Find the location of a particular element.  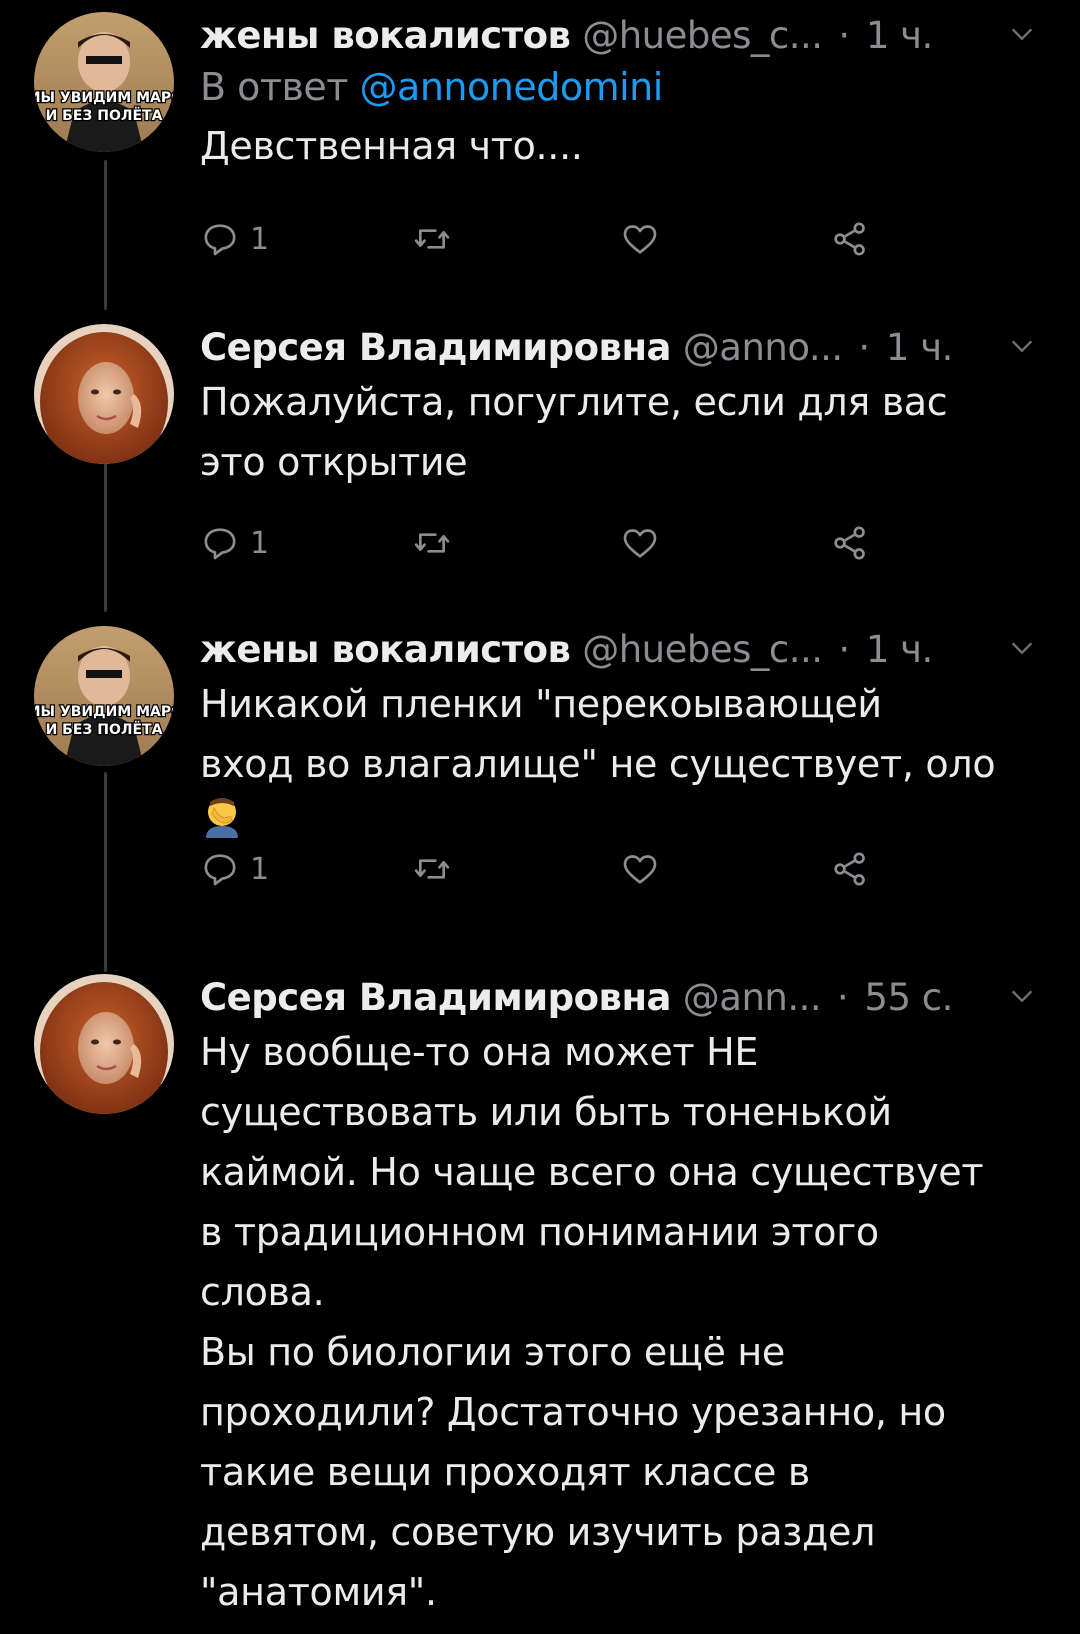

reply-to-prefix: В ответ is located at coordinates (274, 87).